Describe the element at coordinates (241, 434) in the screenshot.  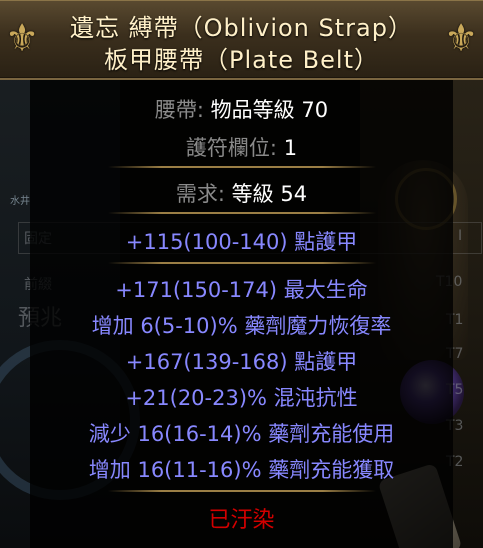
I see `explicit-mod: 減少 16(16-14)% 藥劑充能使用` at that location.